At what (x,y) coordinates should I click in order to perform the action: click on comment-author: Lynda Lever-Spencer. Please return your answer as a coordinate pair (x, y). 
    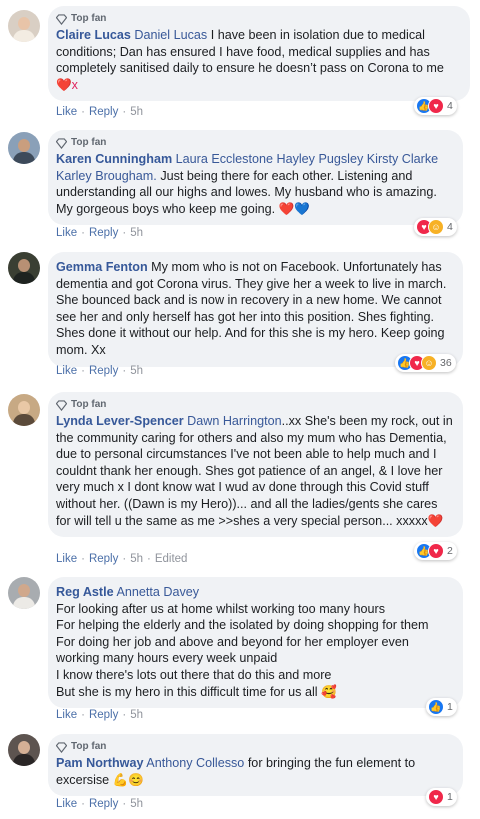
    Looking at the image, I should click on (120, 421).